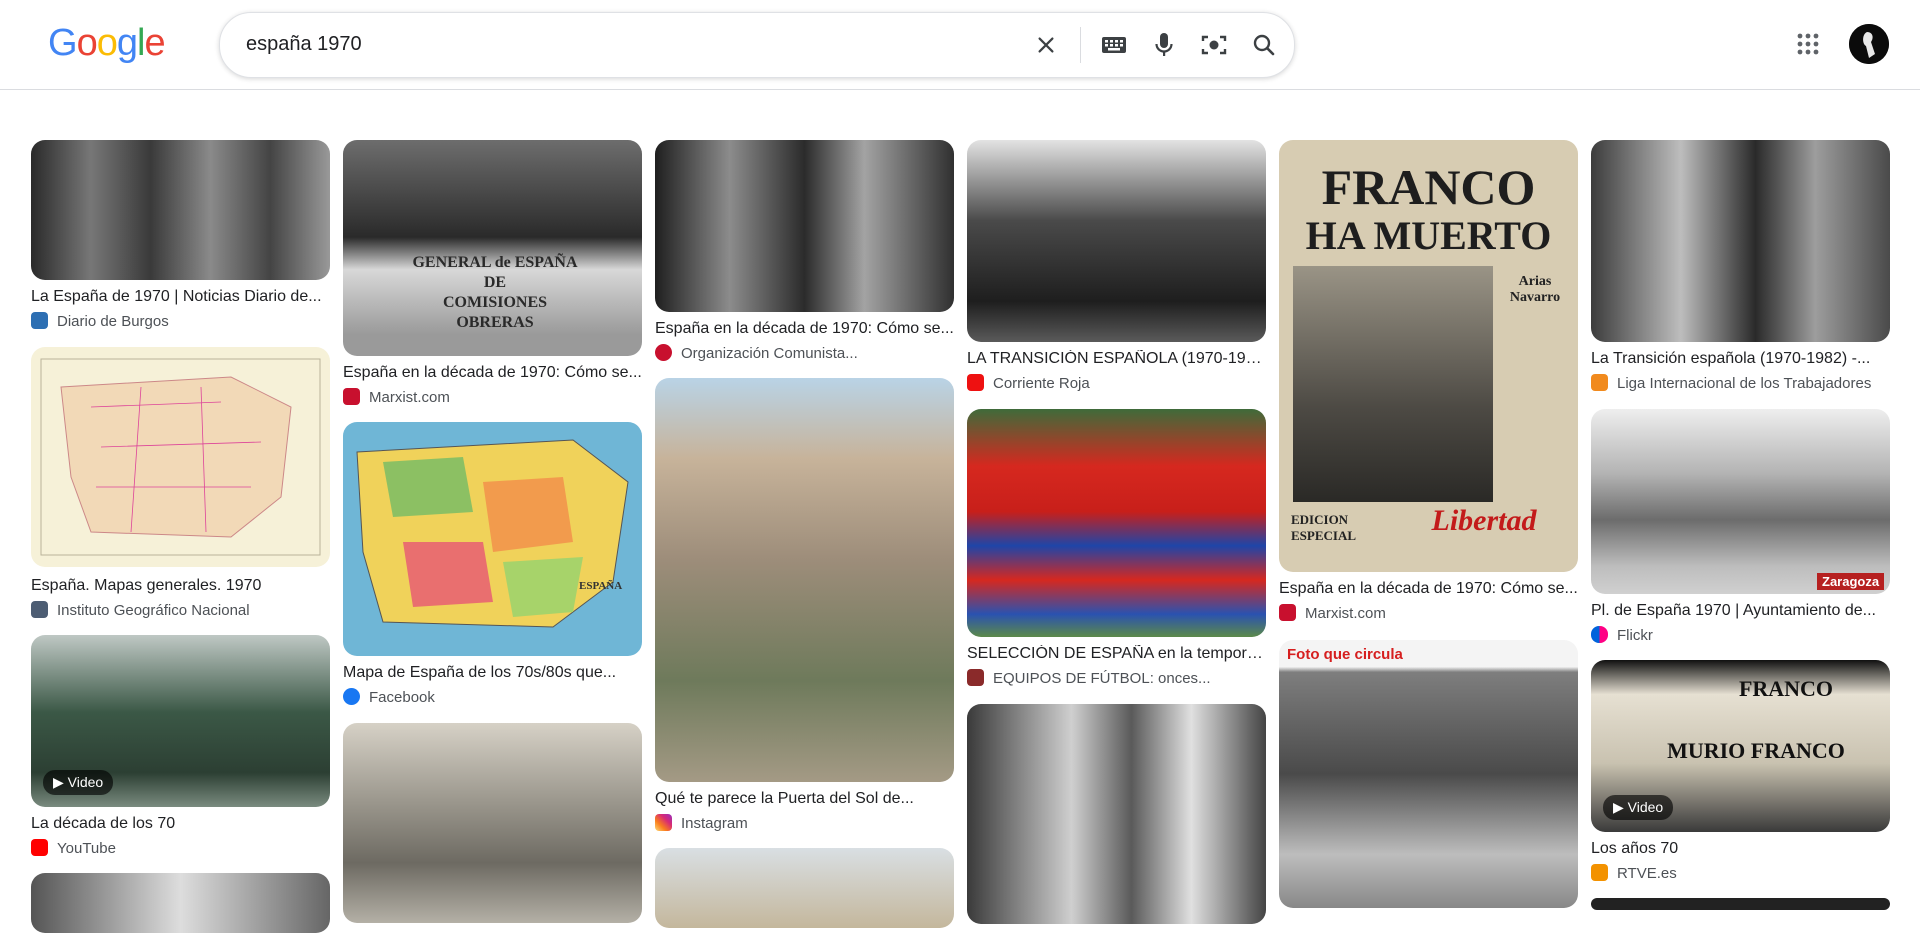  I want to click on microphone-icon, so click(1164, 44).